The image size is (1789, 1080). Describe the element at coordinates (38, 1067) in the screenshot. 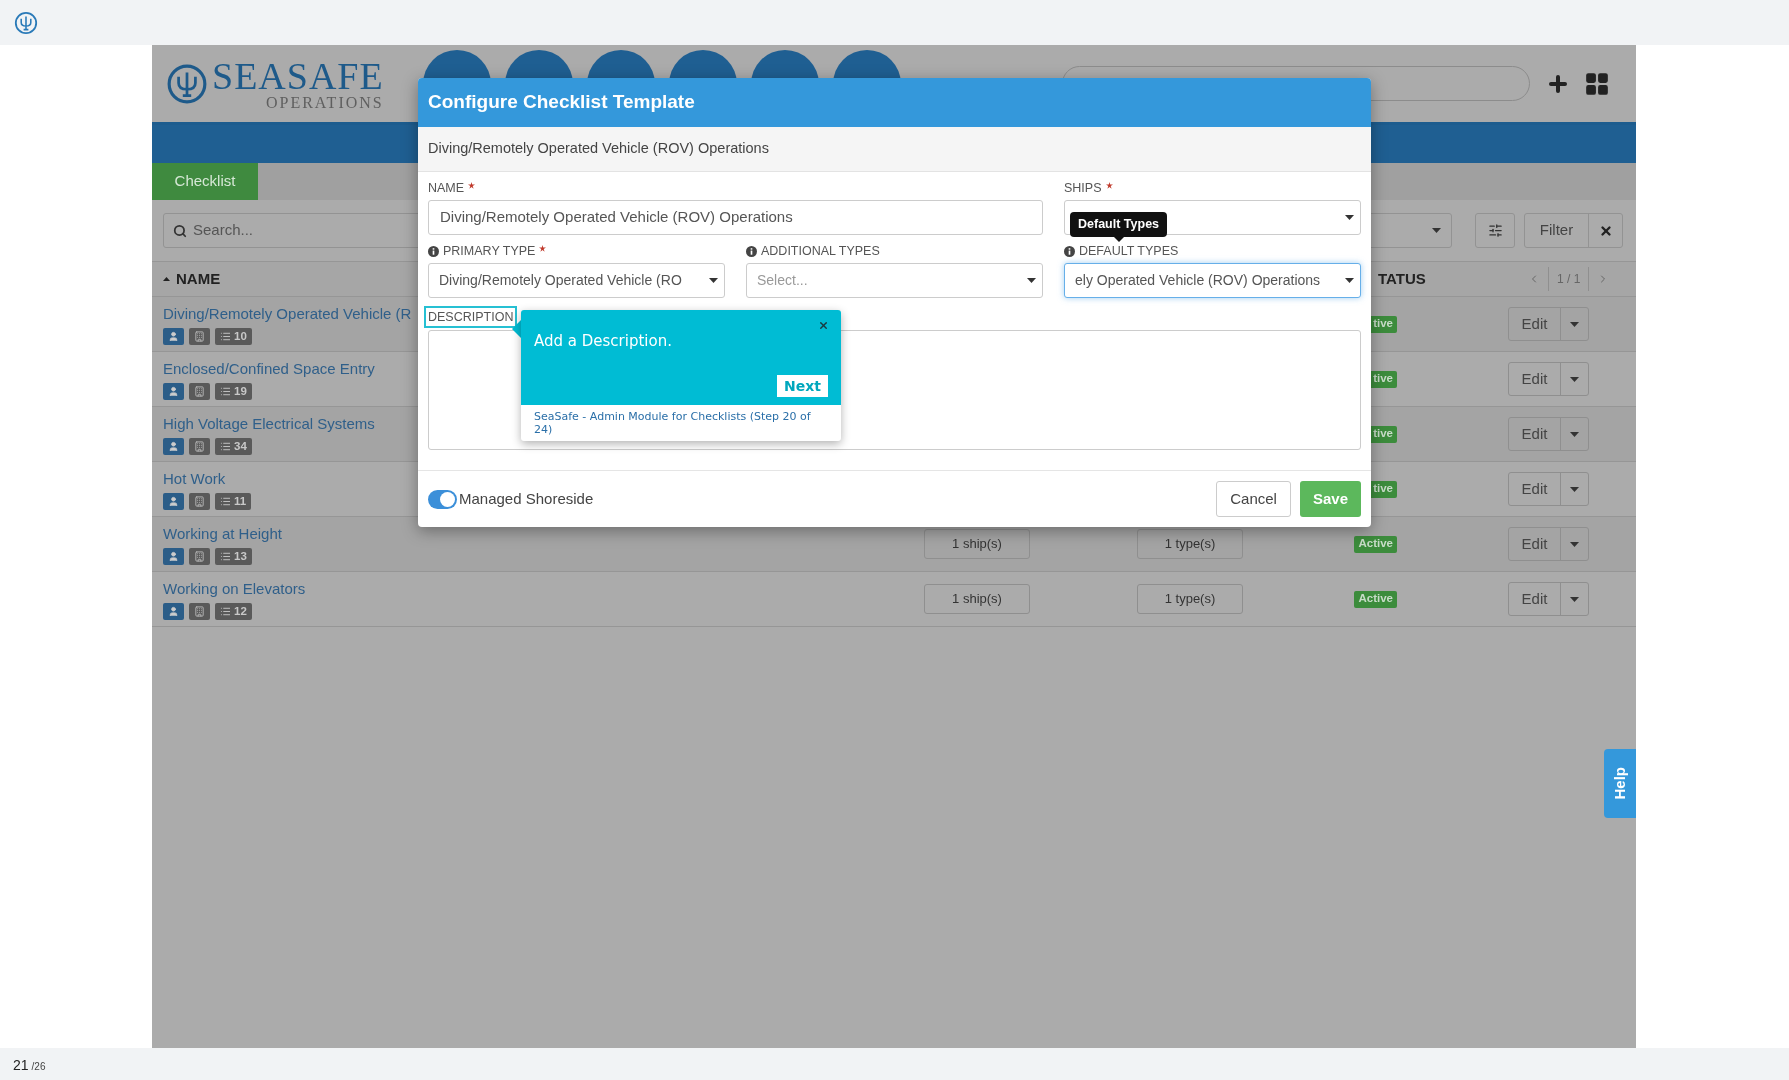

I see `slide-total: /26` at that location.